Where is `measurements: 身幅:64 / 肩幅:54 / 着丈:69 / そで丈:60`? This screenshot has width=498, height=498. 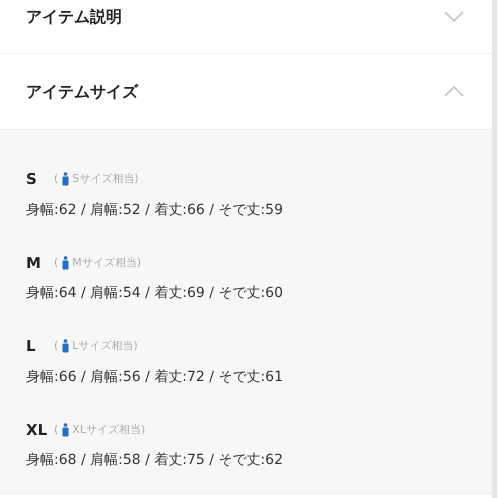 measurements: 身幅:64 / 肩幅:54 / 着丈:69 / そで丈:60 is located at coordinates (155, 293).